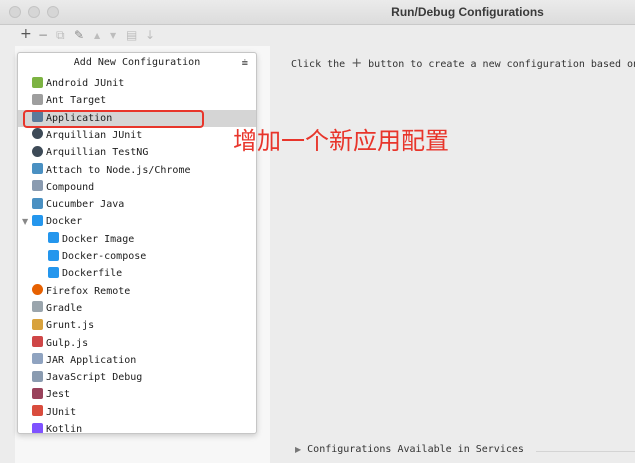  I want to click on config-type-item: Android JUnit, so click(137, 83).